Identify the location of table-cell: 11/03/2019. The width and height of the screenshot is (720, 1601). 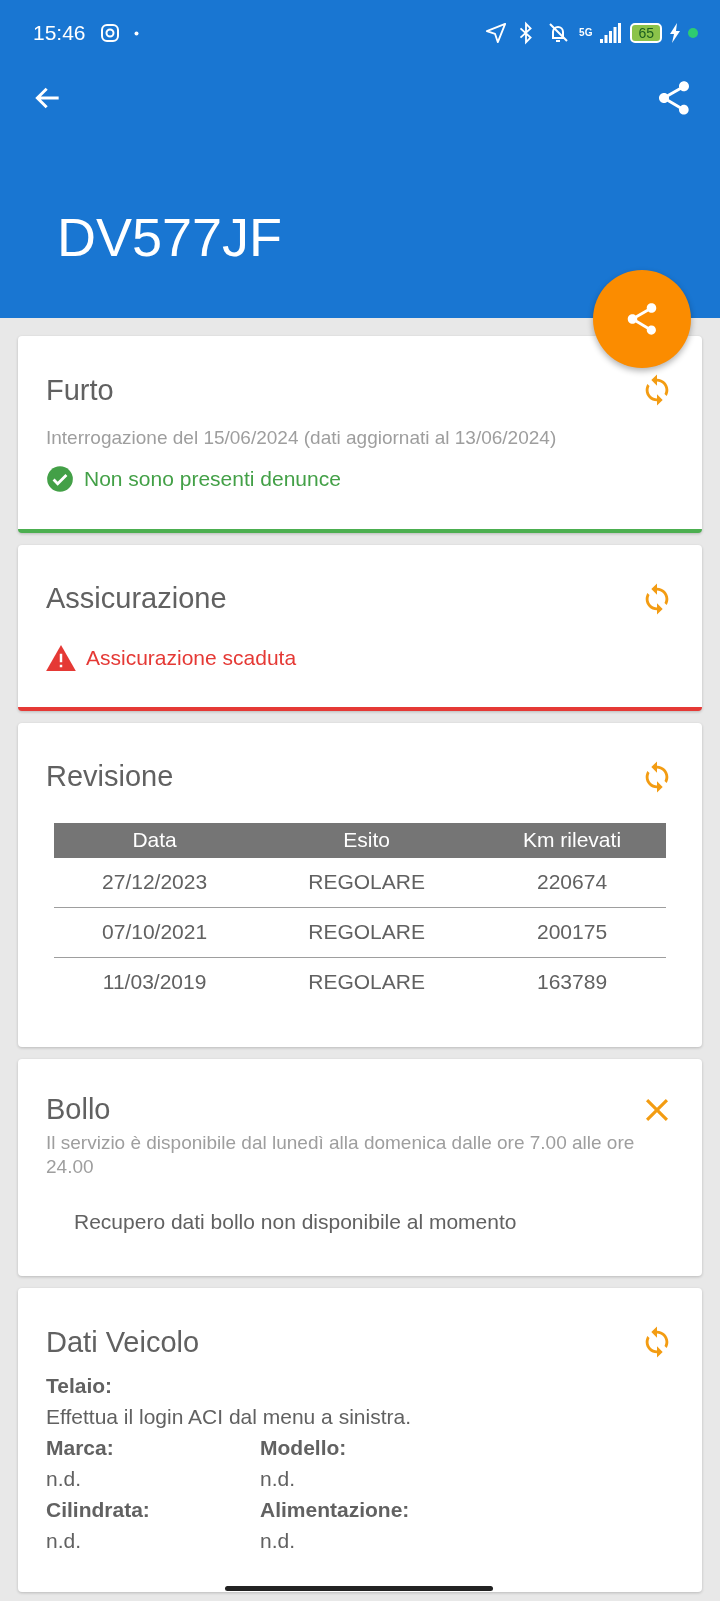
(155, 982).